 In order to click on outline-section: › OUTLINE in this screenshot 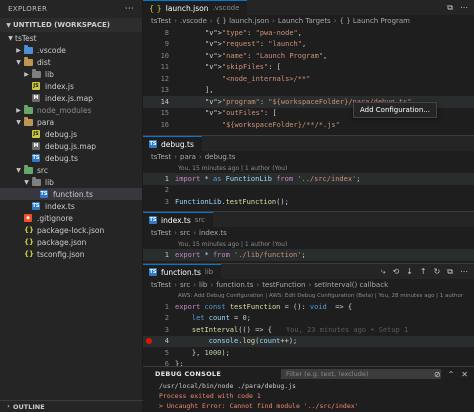, I will do `click(71, 406)`.